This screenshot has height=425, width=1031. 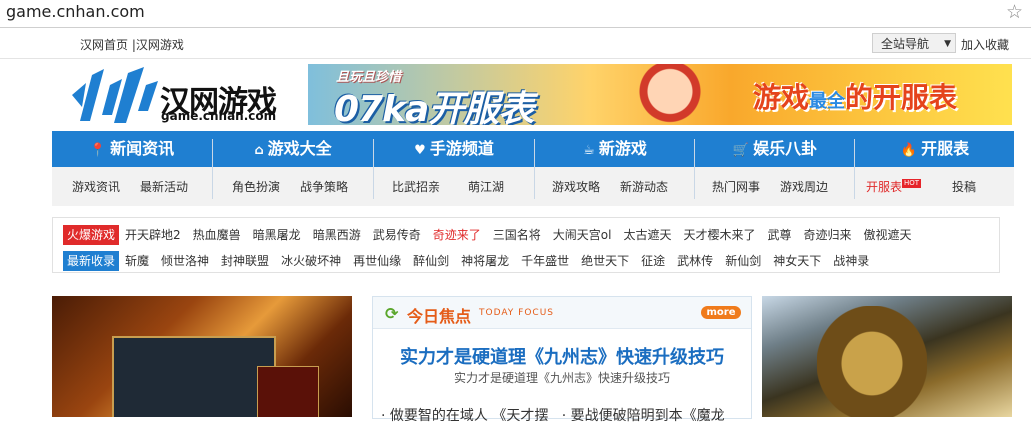 I want to click on nav-new-games-label: 新游戏, so click(x=622, y=148).